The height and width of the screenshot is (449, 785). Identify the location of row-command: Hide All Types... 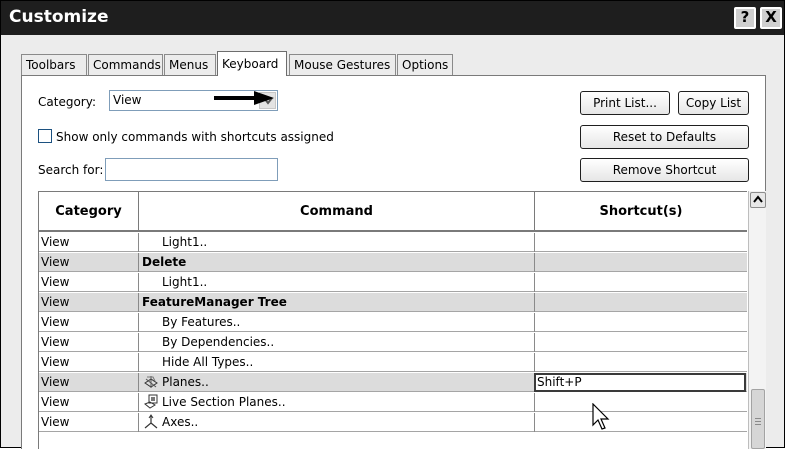
(337, 362).